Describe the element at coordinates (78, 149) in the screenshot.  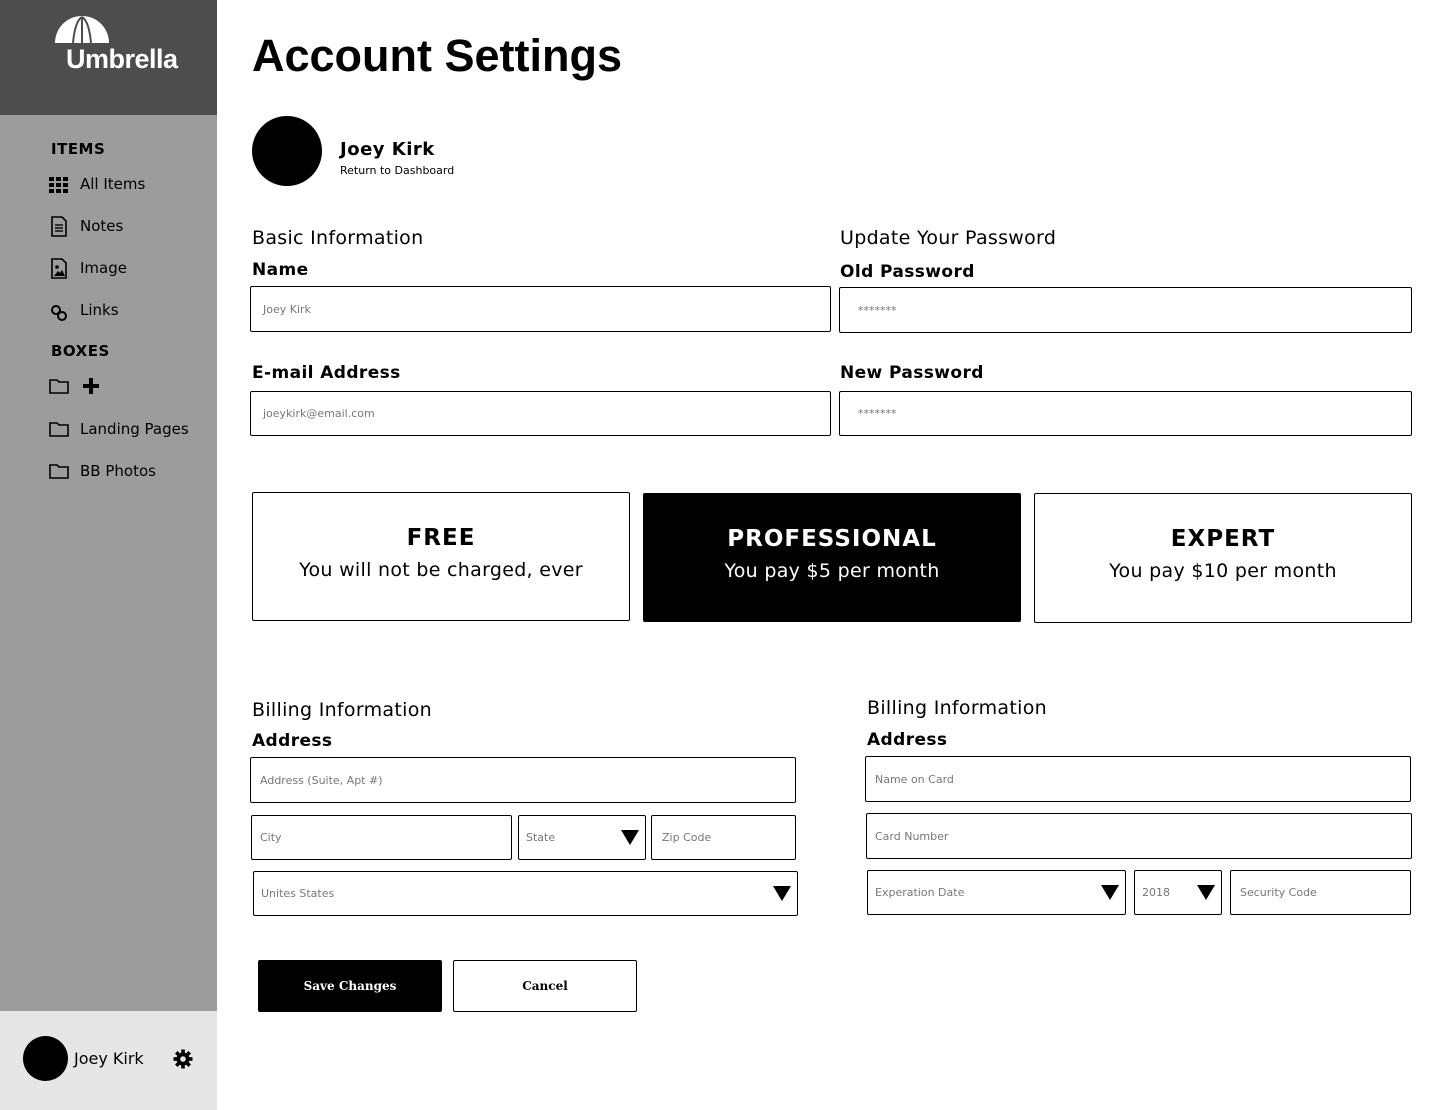
I see `items-heading: ITEMS` at that location.